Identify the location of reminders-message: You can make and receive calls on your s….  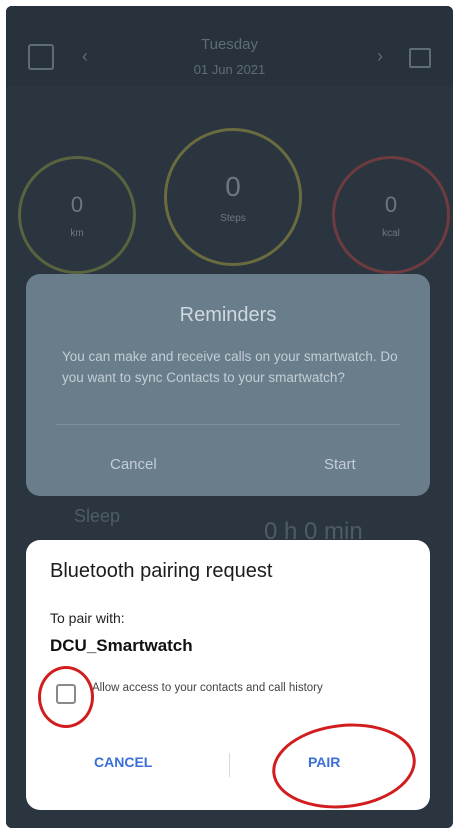
(230, 367).